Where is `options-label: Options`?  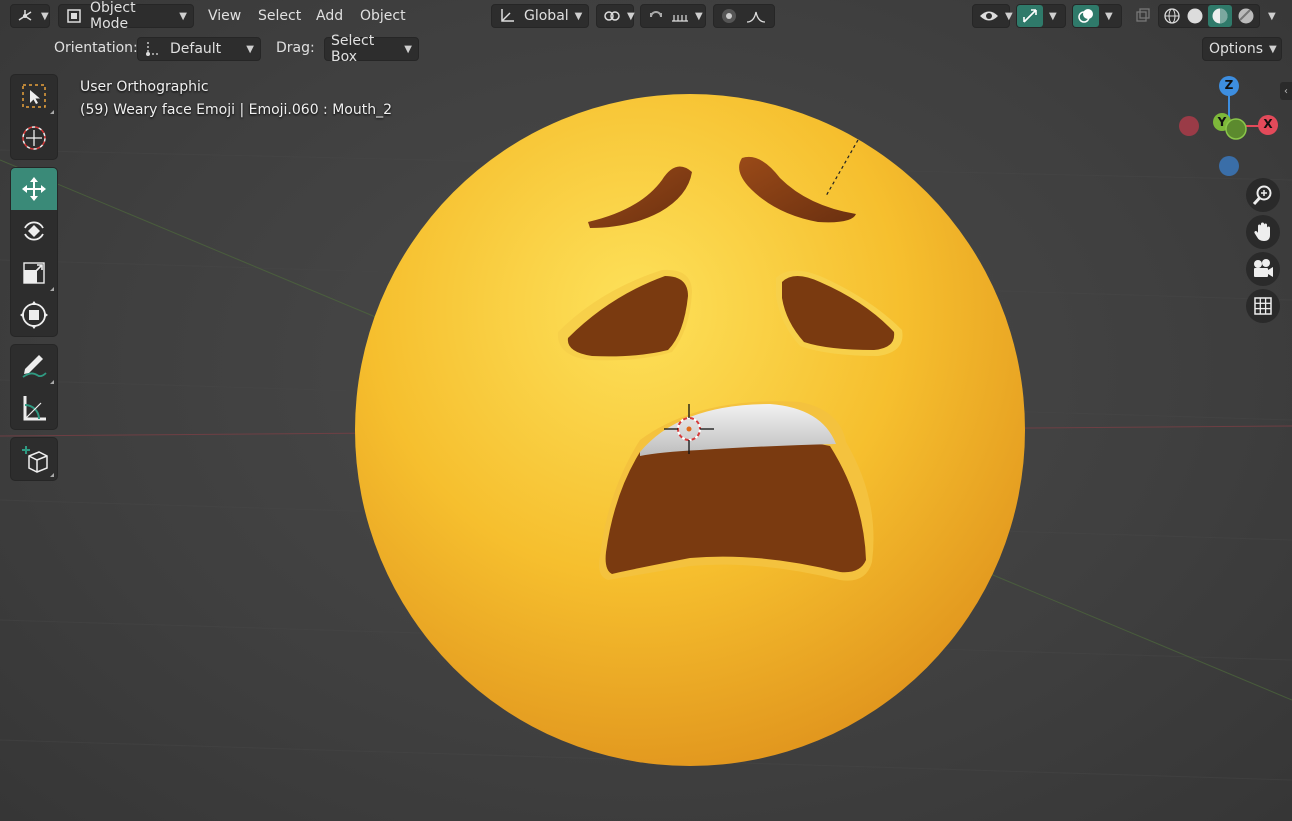 options-label: Options is located at coordinates (1236, 49).